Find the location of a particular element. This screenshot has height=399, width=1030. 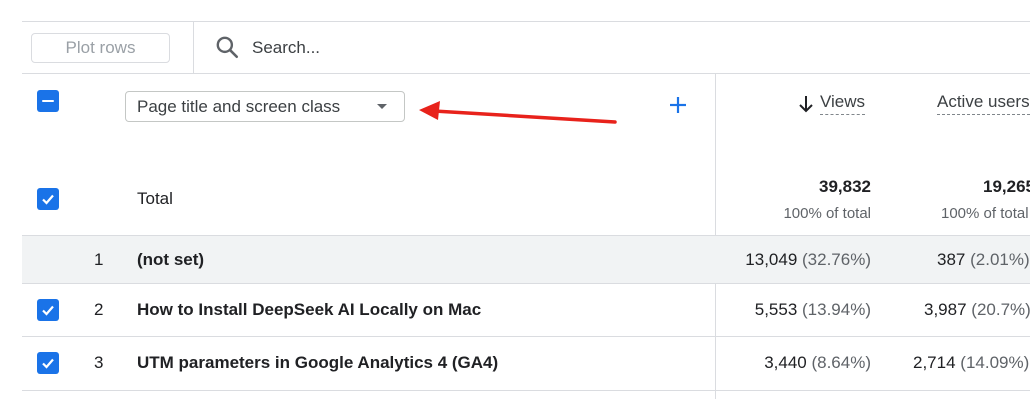

row-views-value: 3,440 is located at coordinates (785, 362).